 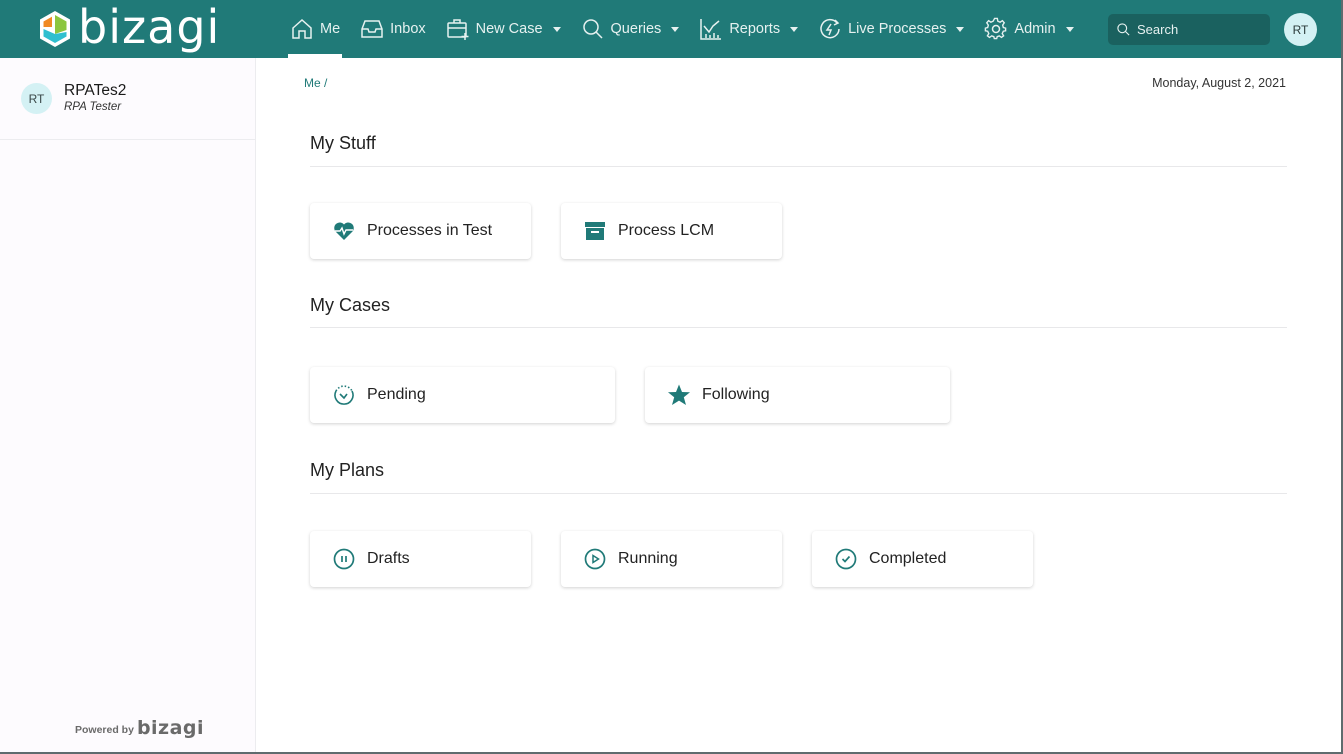 I want to click on nav-new-case: New Case, so click(x=503, y=29).